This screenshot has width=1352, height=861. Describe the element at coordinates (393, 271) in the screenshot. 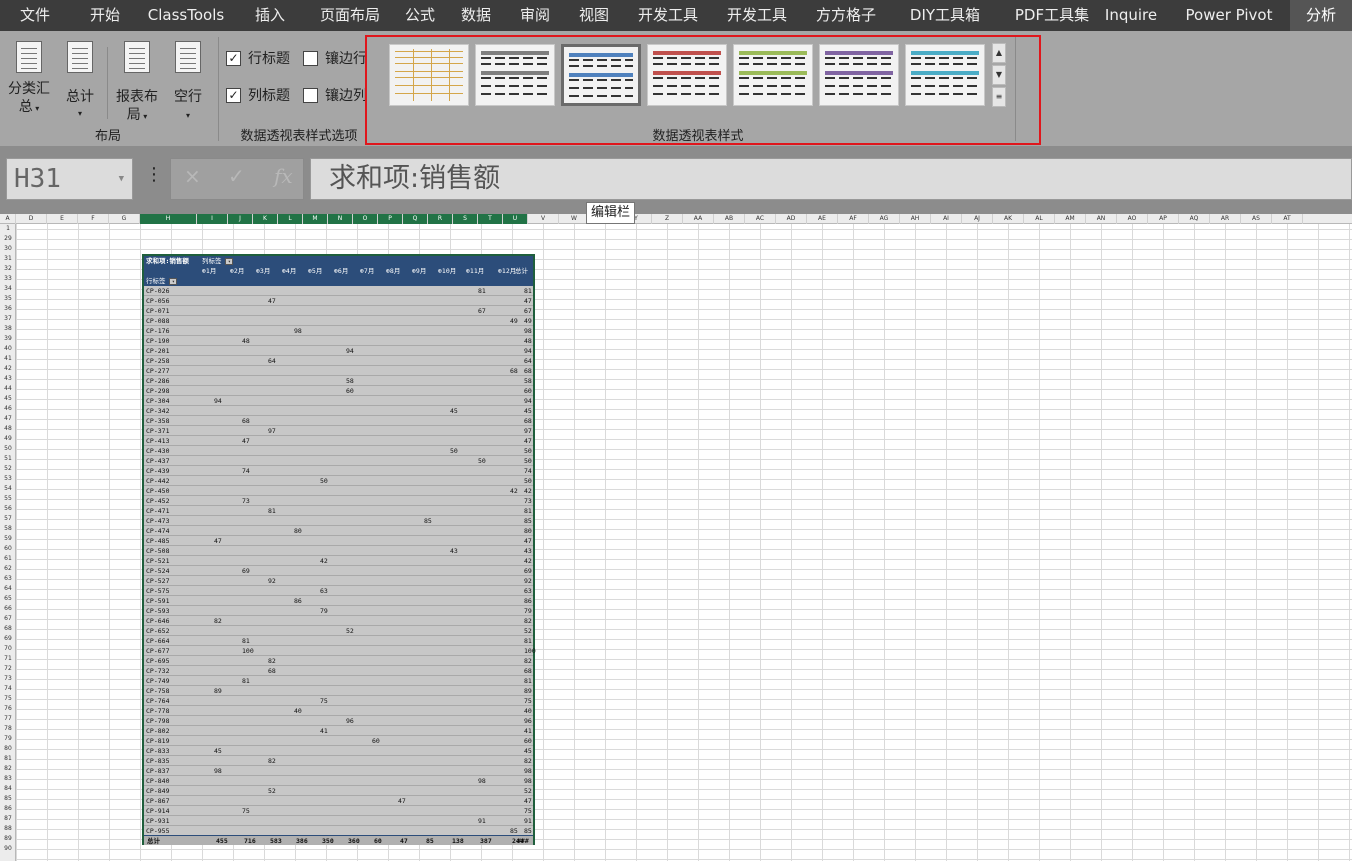

I see `pivot-month-header: ⊕8月` at that location.